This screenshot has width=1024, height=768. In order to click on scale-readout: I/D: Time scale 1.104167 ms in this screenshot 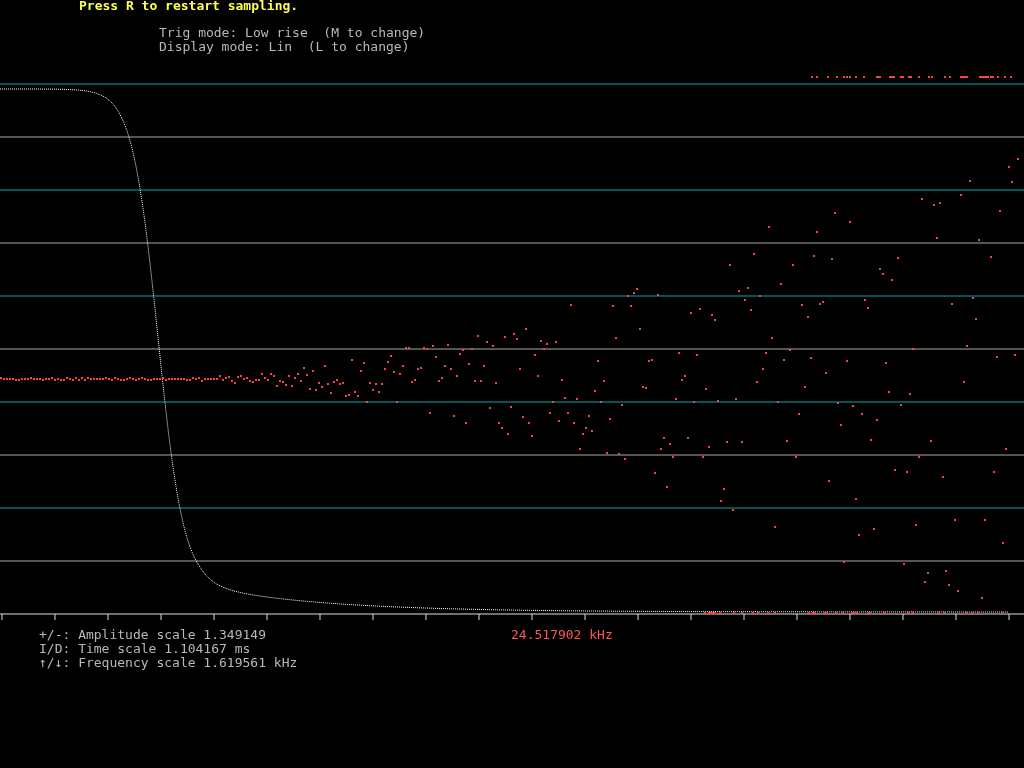, I will do `click(145, 649)`.